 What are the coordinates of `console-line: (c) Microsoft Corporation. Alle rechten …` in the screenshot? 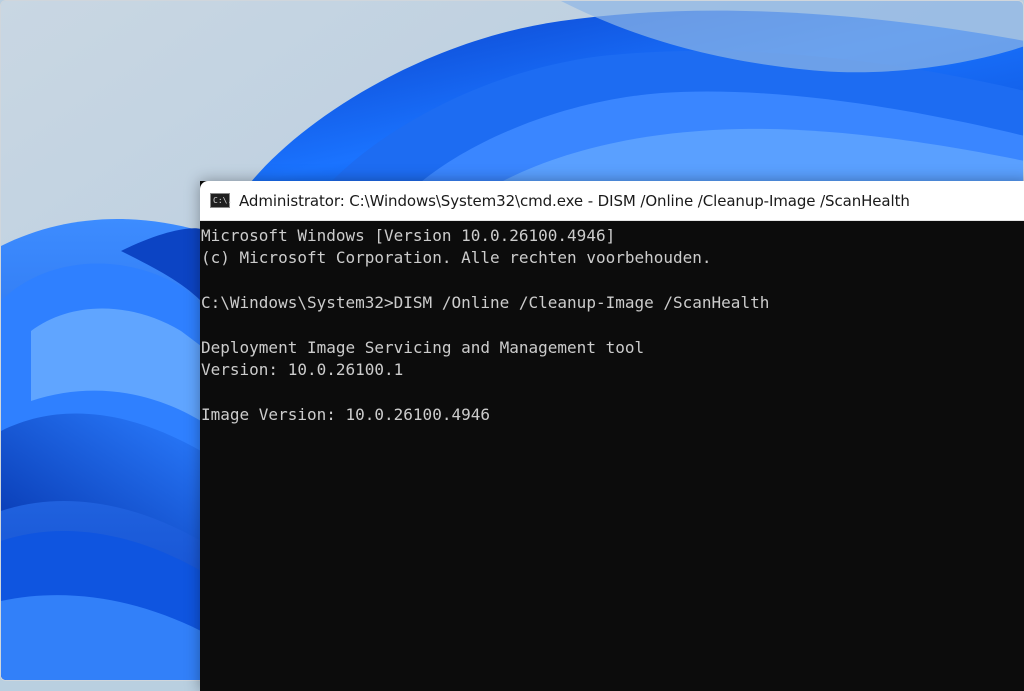 It's located at (456, 258).